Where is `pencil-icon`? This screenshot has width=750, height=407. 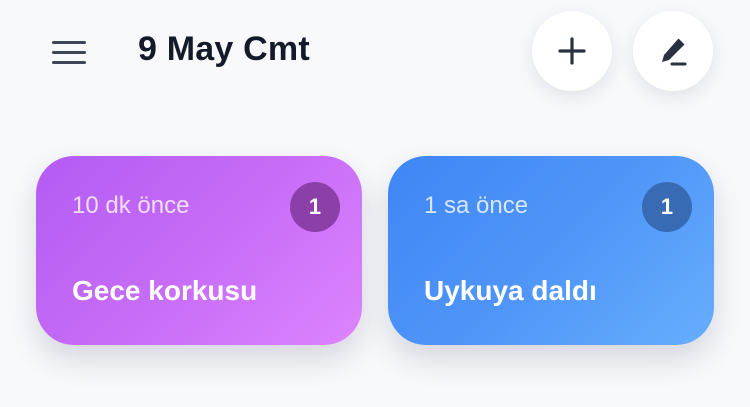 pencil-icon is located at coordinates (674, 52).